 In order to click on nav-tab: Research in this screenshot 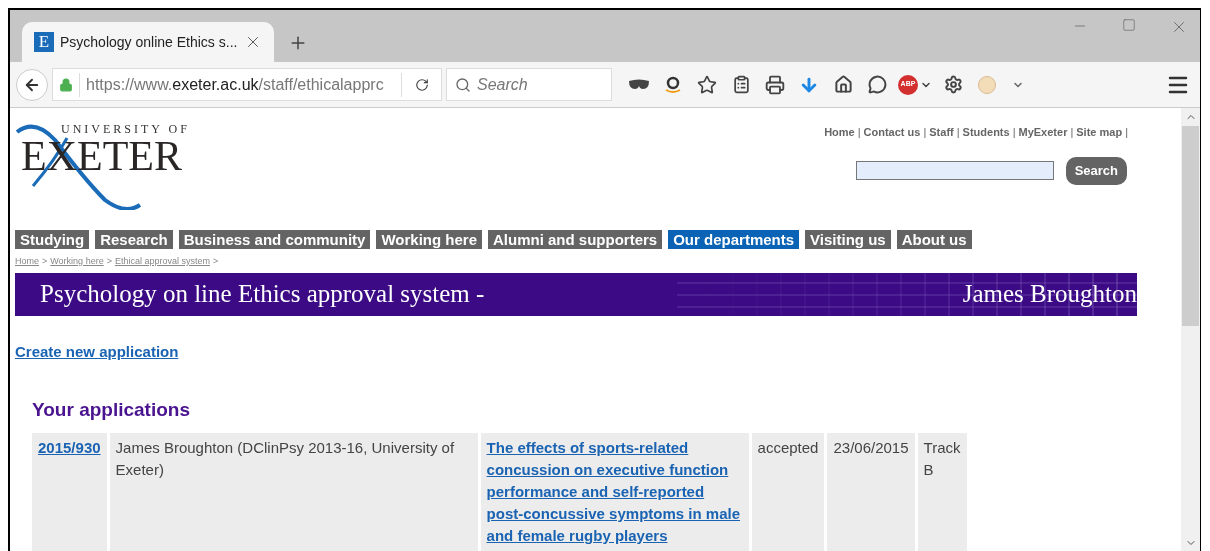, I will do `click(134, 239)`.